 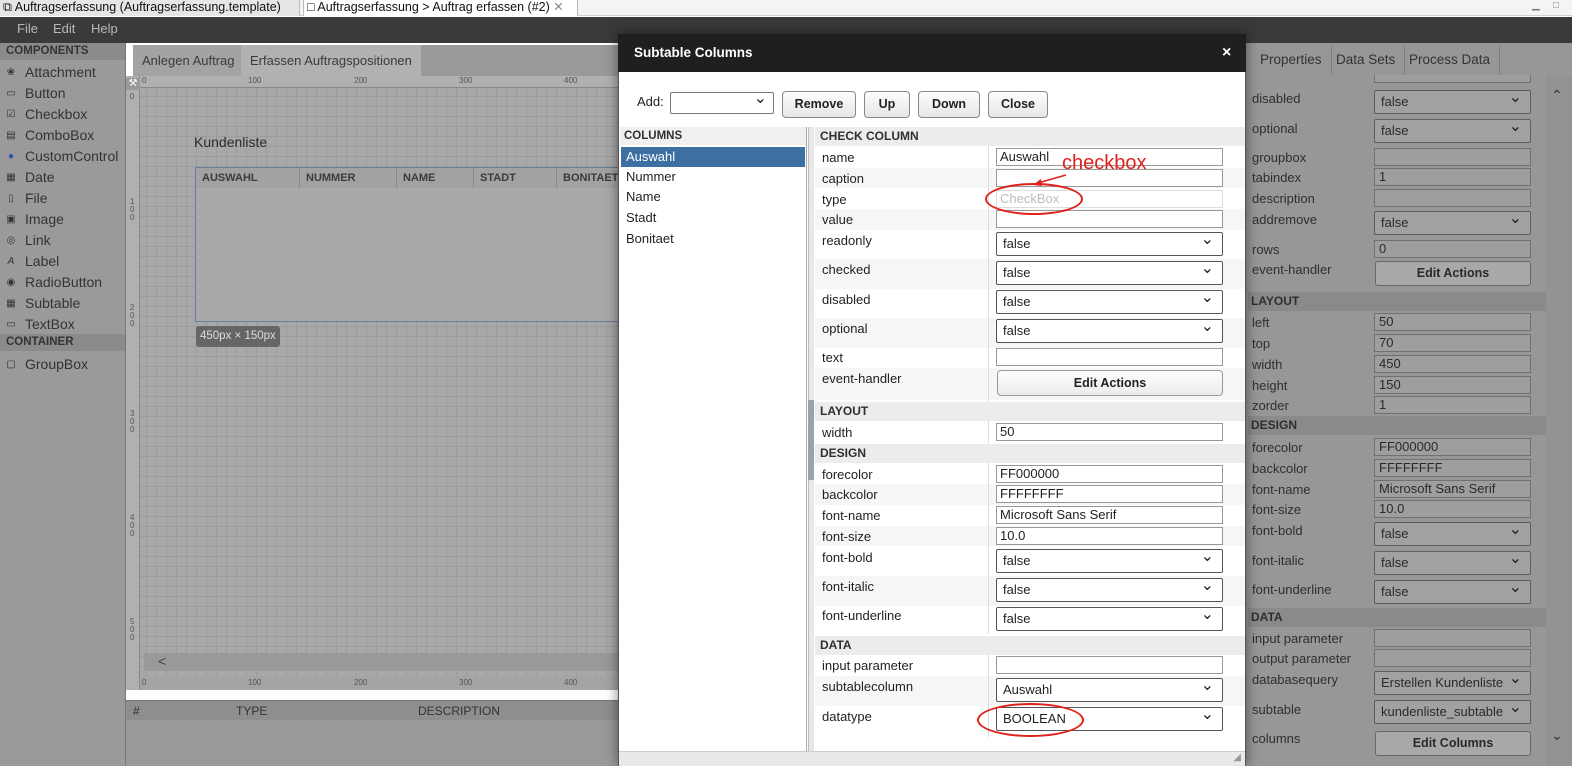 I want to click on prop-font-name-input: Microsoft Sans Serif, so click(x=1452, y=489).